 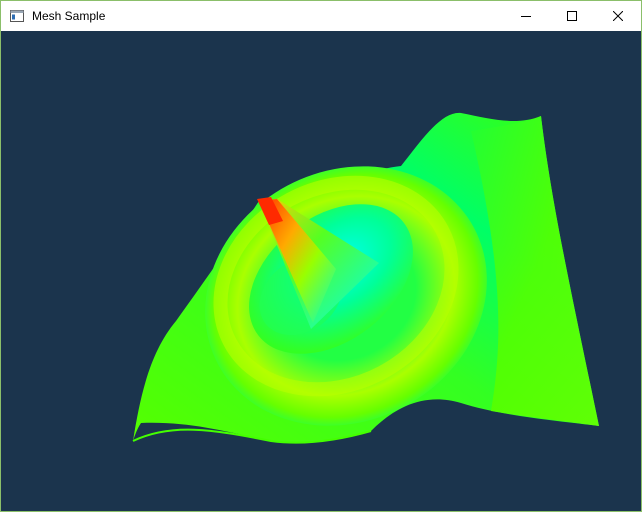 I want to click on minimize-button, so click(x=526, y=16).